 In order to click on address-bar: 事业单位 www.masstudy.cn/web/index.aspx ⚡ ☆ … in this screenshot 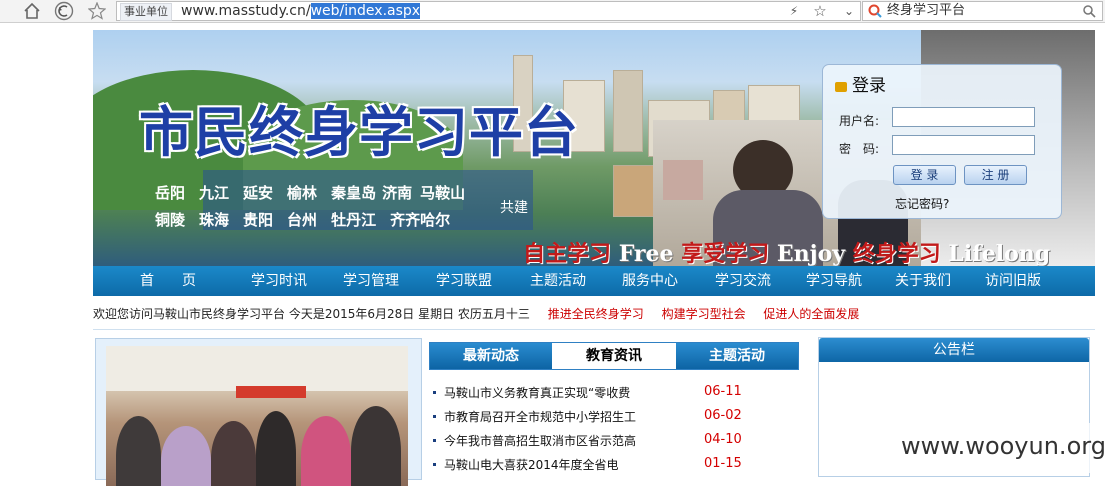, I will do `click(488, 11)`.